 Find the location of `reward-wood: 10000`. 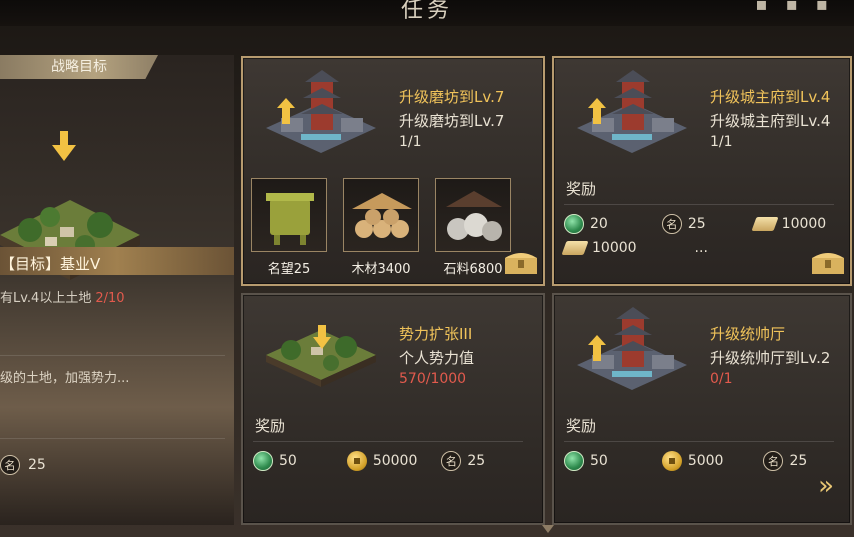

reward-wood: 10000 is located at coordinates (789, 224).